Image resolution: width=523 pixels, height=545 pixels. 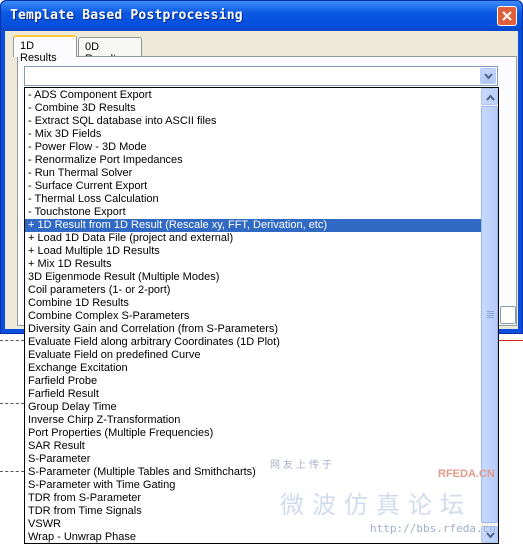 What do you see at coordinates (253, 498) in the screenshot?
I see `list-item: TDR from S-Parameter` at bounding box center [253, 498].